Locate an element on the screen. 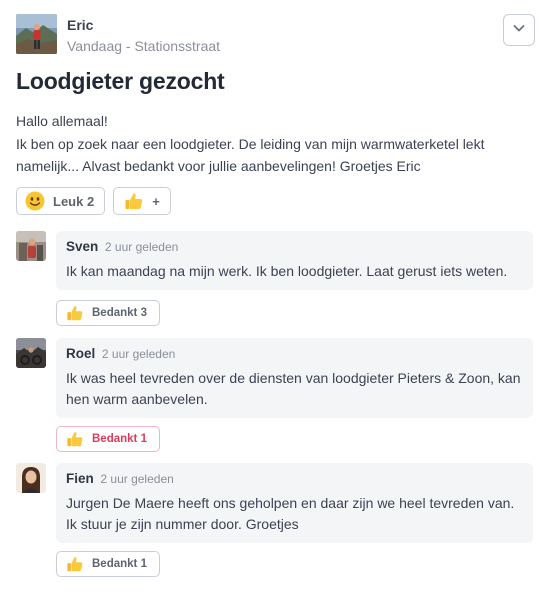 The width and height of the screenshot is (550, 599). author-name: Eric is located at coordinates (80, 25).